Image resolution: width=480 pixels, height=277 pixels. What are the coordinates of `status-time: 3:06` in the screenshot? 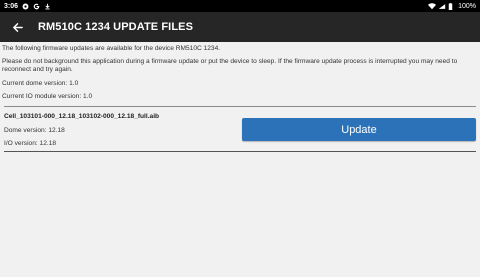 It's located at (11, 6).